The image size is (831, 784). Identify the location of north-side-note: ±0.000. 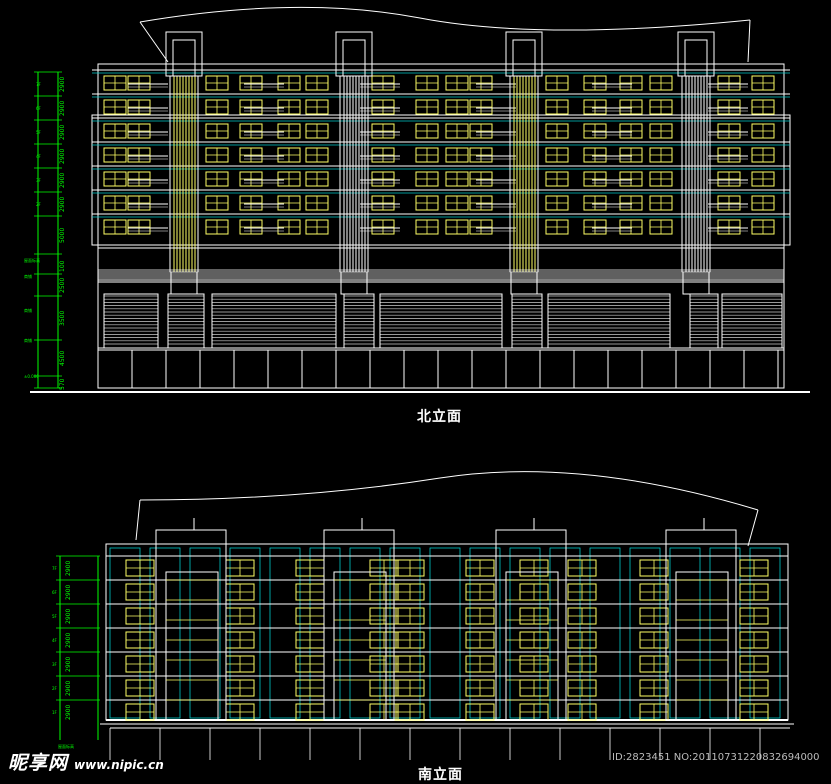
(31, 376).